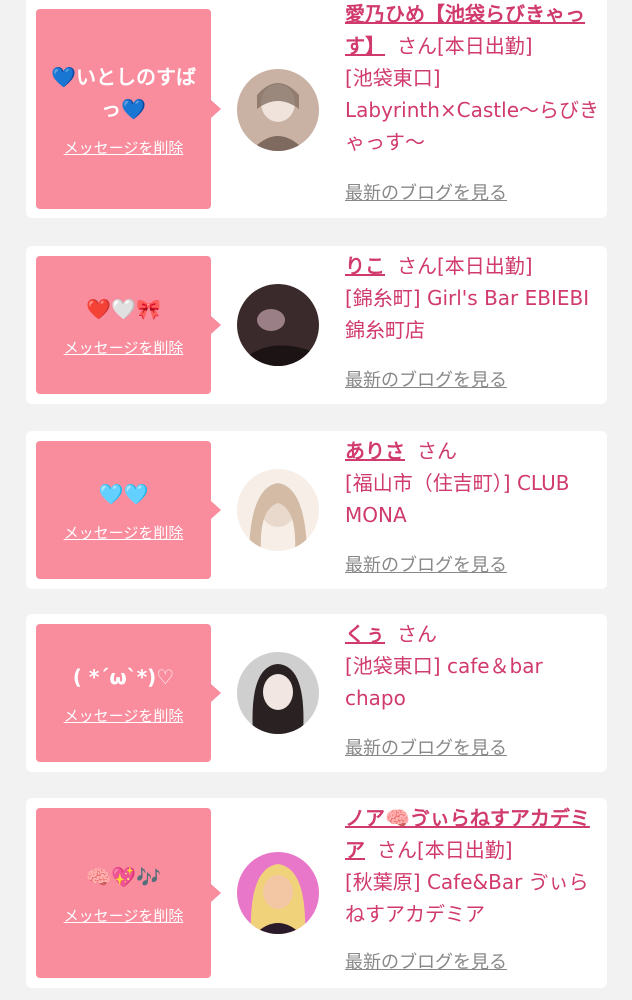 The image size is (632, 1000). I want to click on message-text: ( *´ω`*)♡, so click(123, 676).